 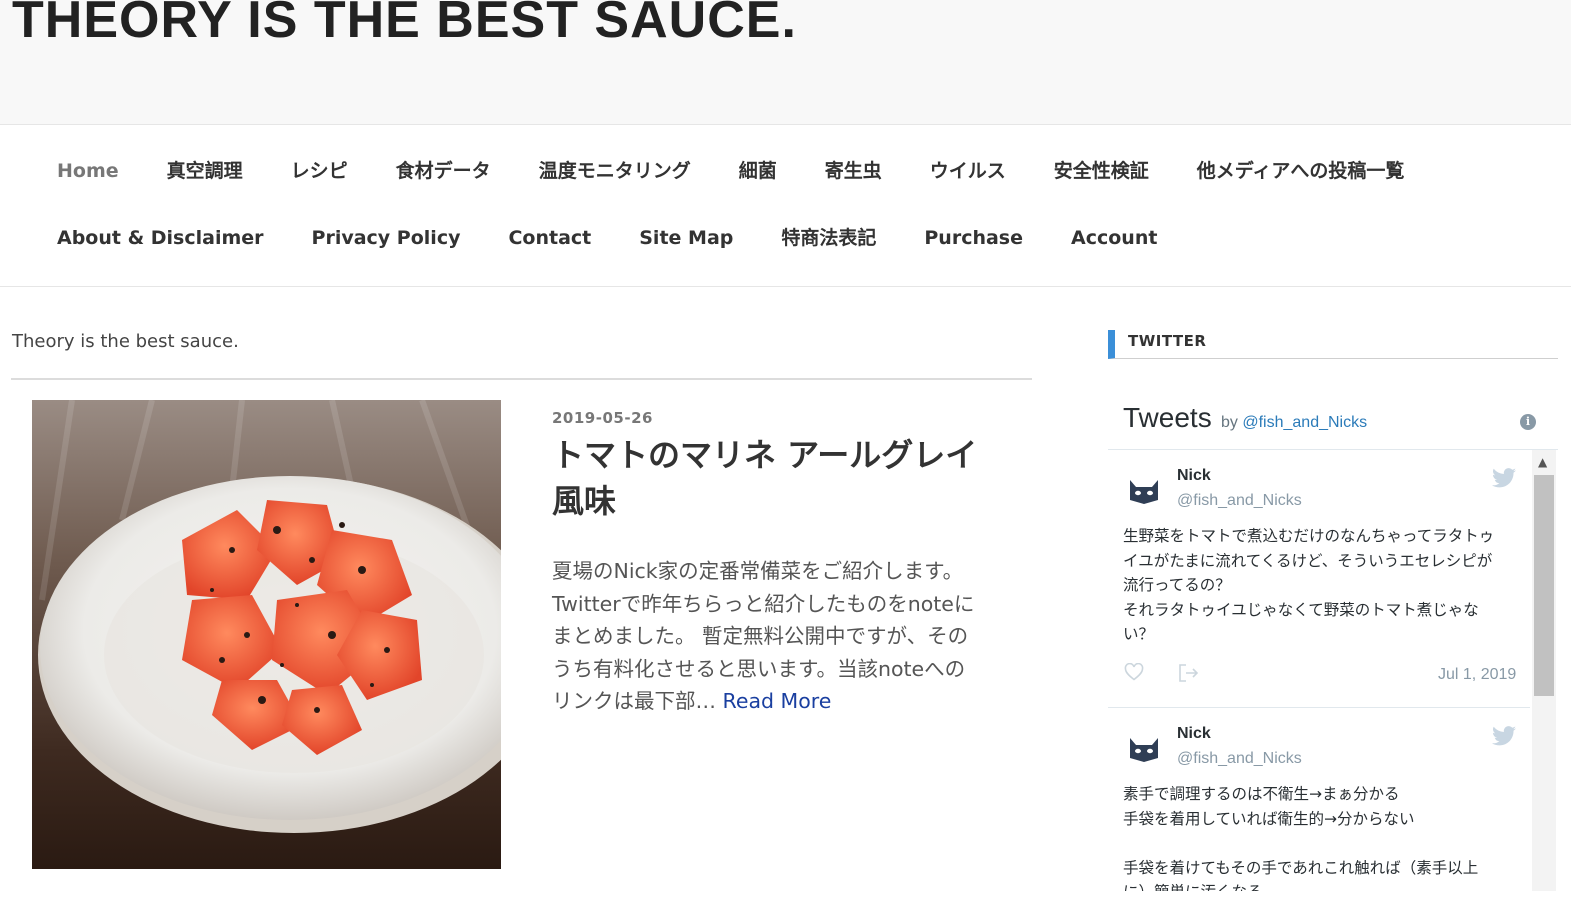 I want to click on nav-item-sous-vide: 真空調理, so click(x=205, y=171).